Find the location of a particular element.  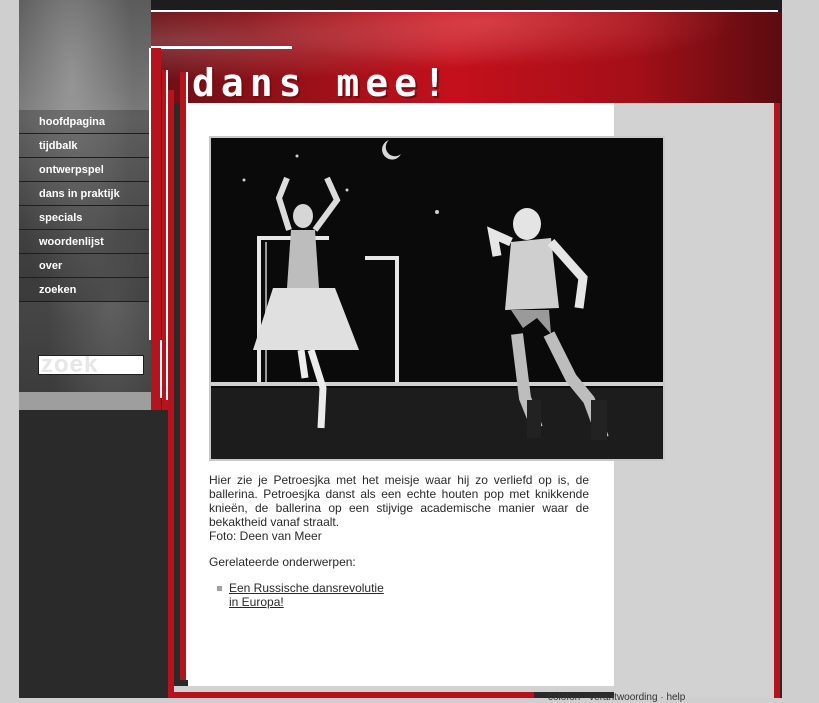

nav-item-label: ontwerpspel is located at coordinates (84, 170).